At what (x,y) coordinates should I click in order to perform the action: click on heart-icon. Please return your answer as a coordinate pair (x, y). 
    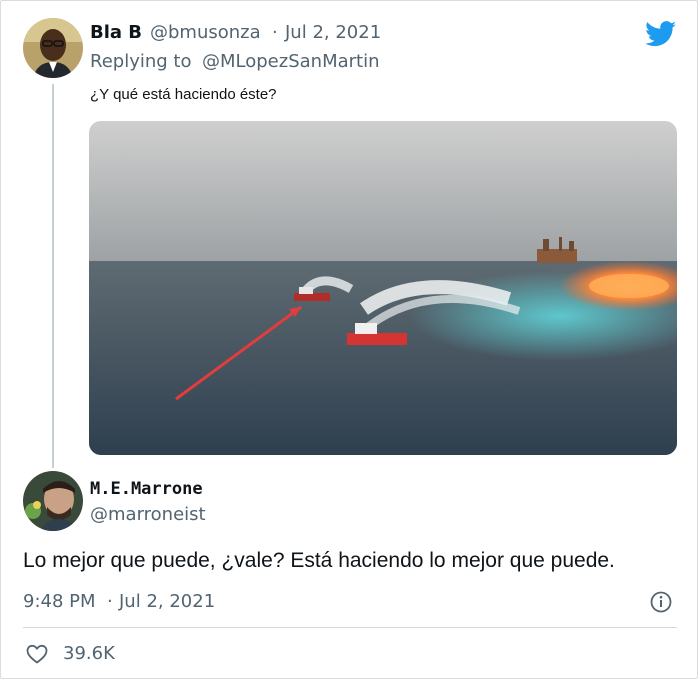
    Looking at the image, I should click on (37, 654).